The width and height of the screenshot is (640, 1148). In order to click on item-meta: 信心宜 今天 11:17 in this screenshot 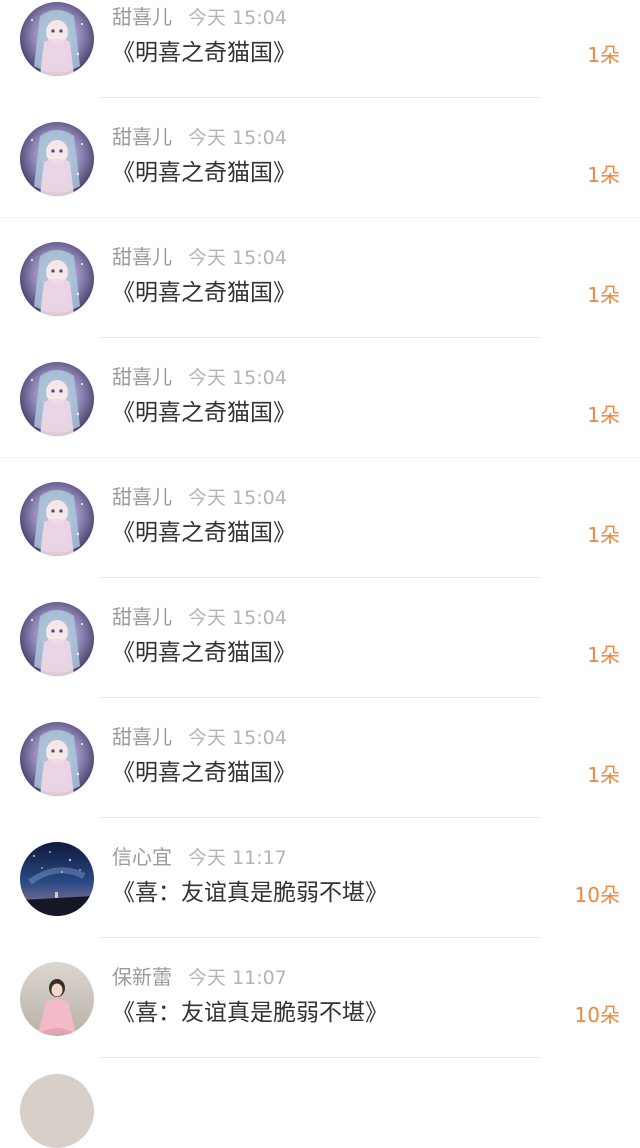, I will do `click(199, 857)`.